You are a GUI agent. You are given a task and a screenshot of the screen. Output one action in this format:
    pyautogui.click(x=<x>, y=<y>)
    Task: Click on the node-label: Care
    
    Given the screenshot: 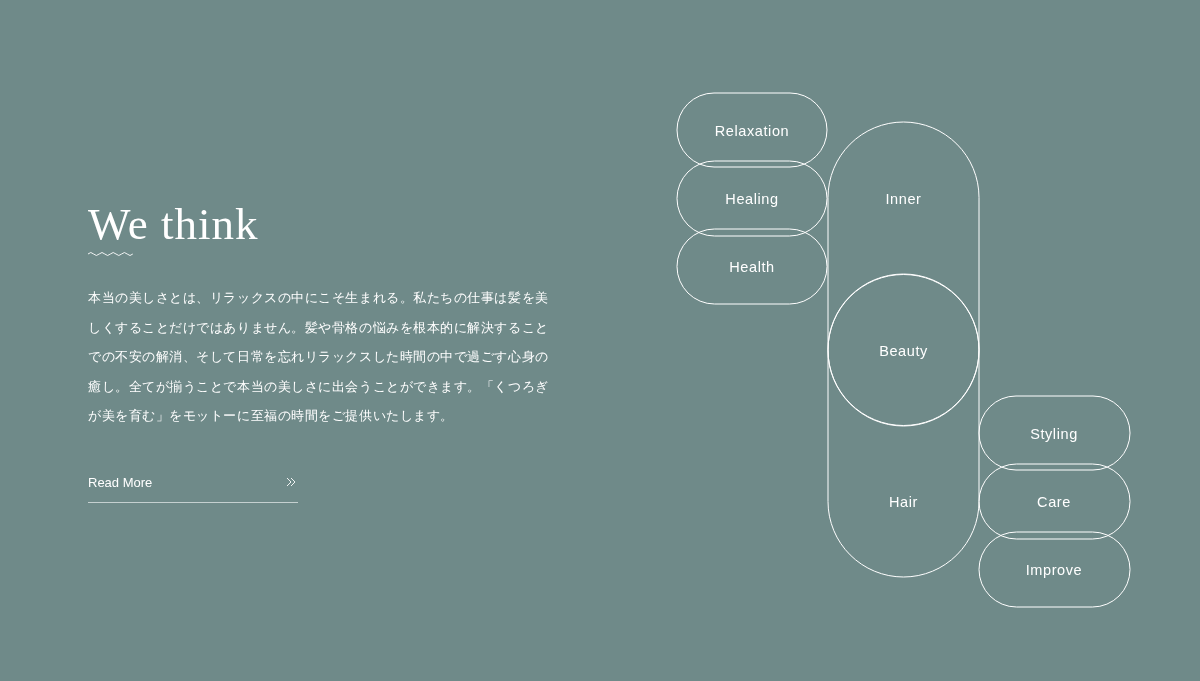 What is the action you would take?
    pyautogui.click(x=1054, y=502)
    